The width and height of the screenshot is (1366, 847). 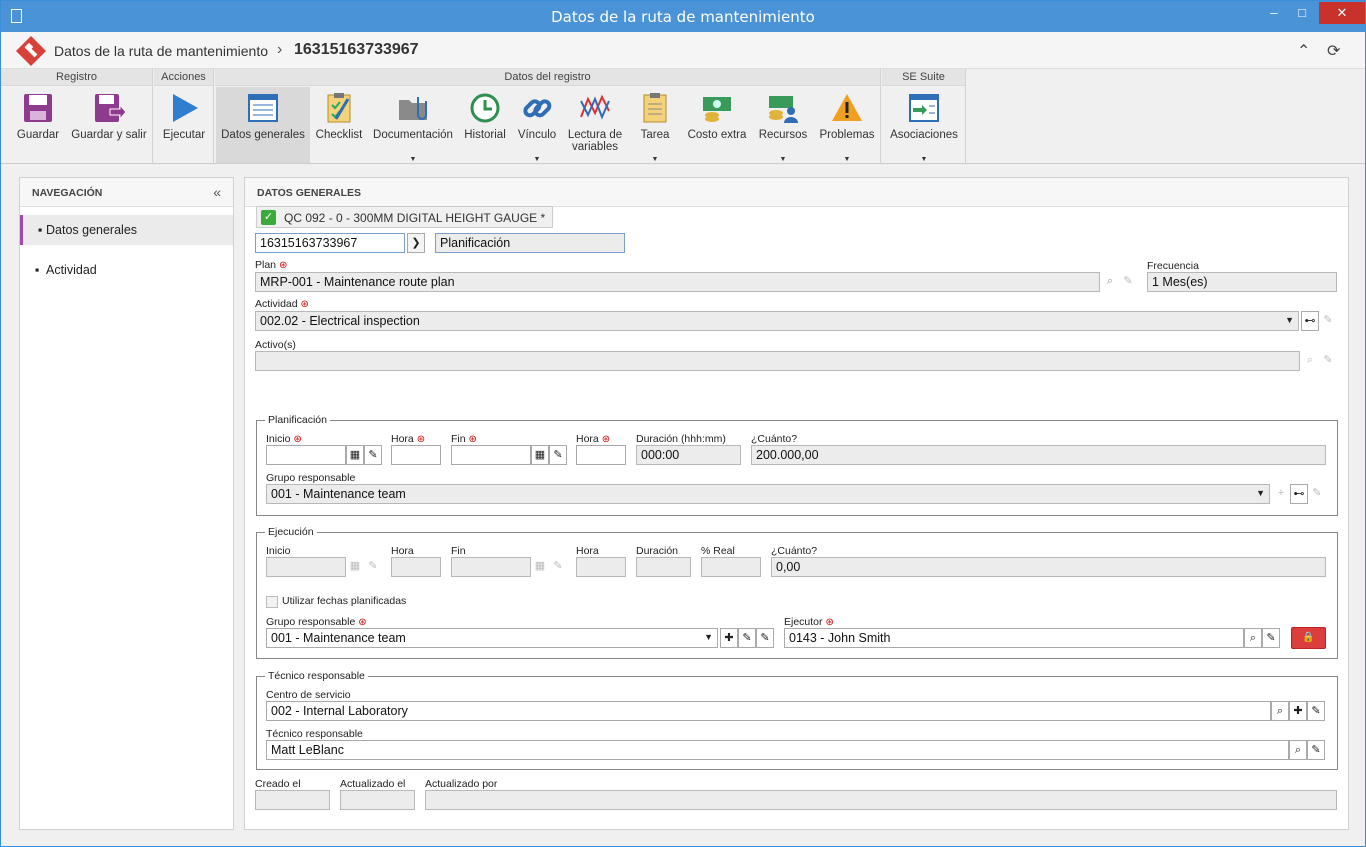 I want to click on label-text: Inicio, so click(x=278, y=439).